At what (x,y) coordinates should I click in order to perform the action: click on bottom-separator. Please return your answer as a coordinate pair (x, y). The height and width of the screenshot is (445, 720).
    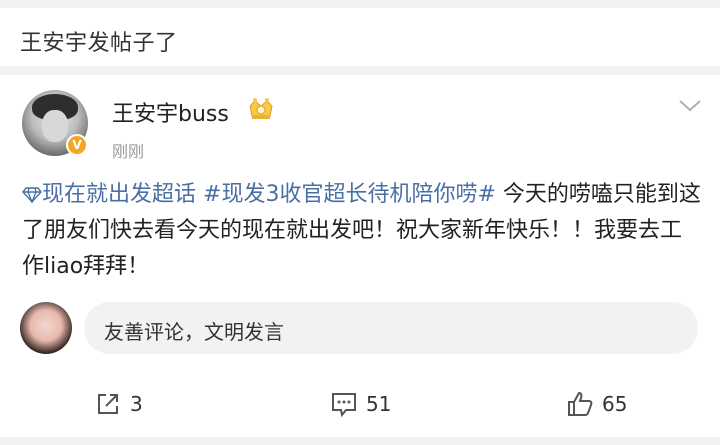
    Looking at the image, I should click on (360, 441).